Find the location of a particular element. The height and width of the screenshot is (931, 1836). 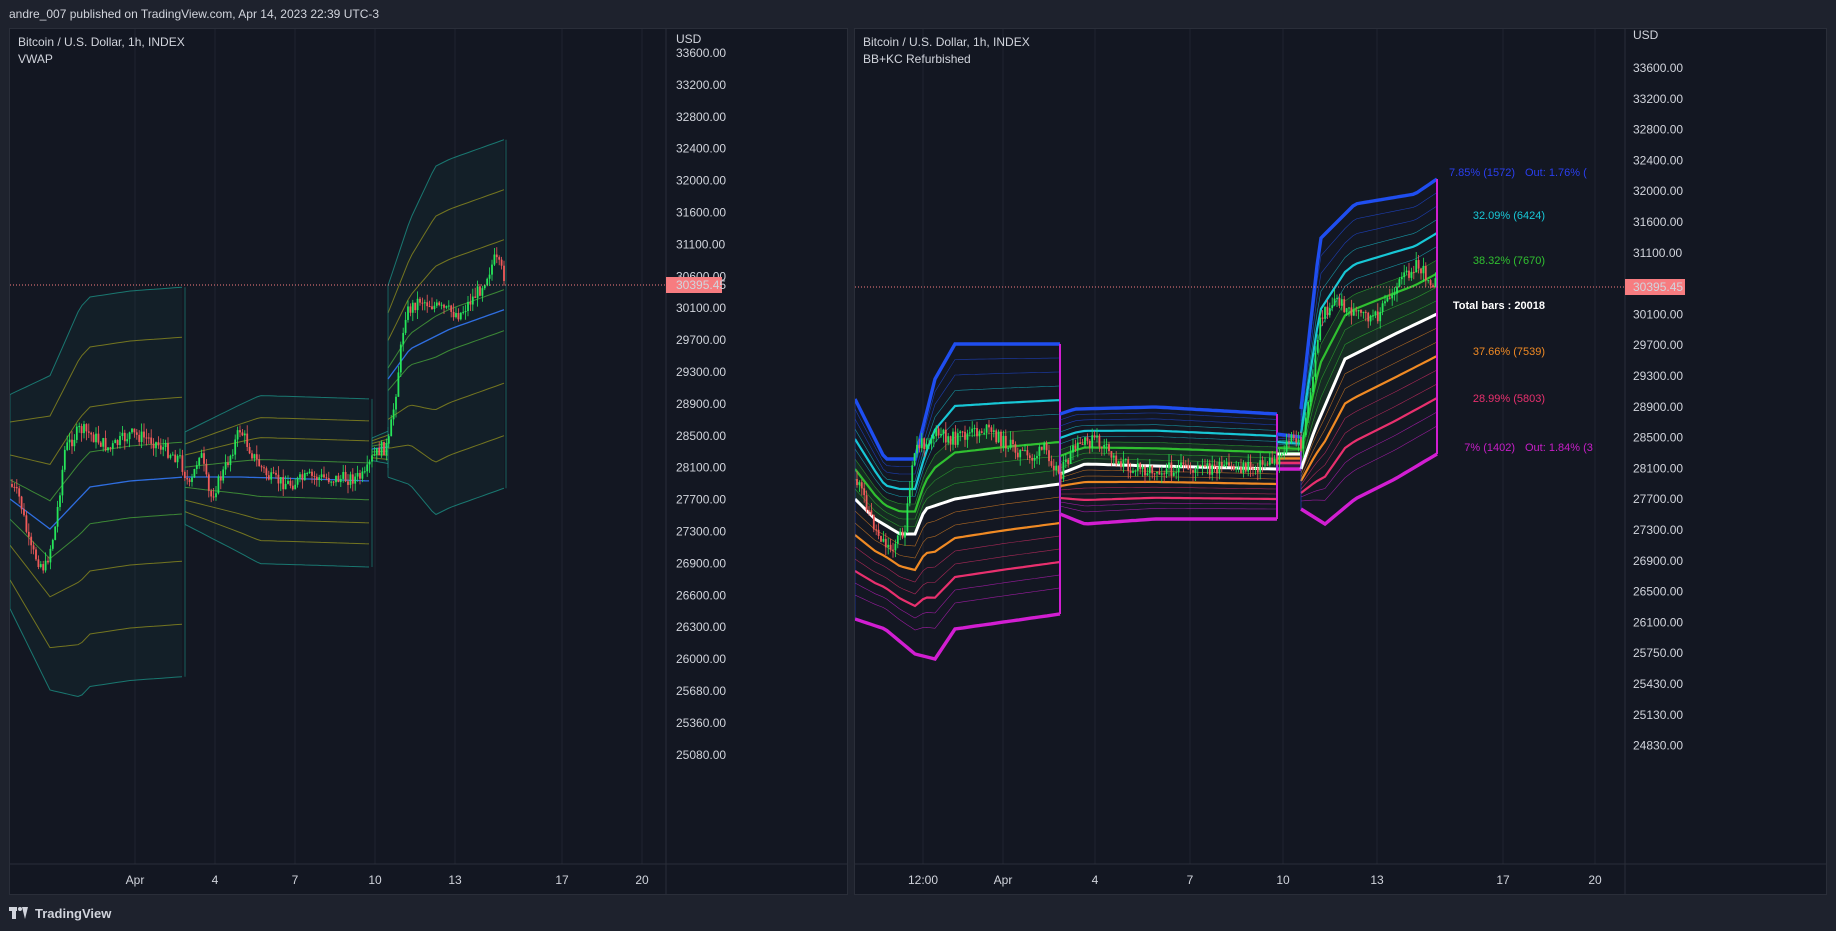

tradingview-footer: TradingView is located at coordinates (60, 913).